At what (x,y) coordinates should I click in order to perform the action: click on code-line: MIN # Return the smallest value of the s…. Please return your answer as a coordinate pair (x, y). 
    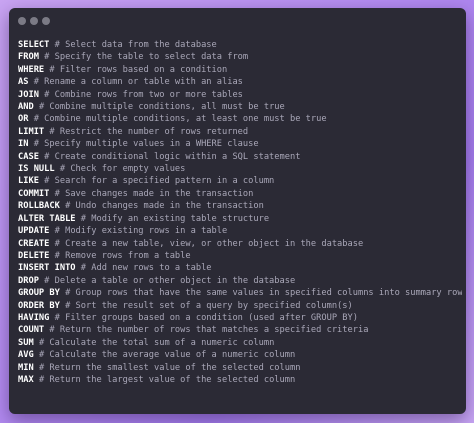
    Looking at the image, I should click on (240, 368).